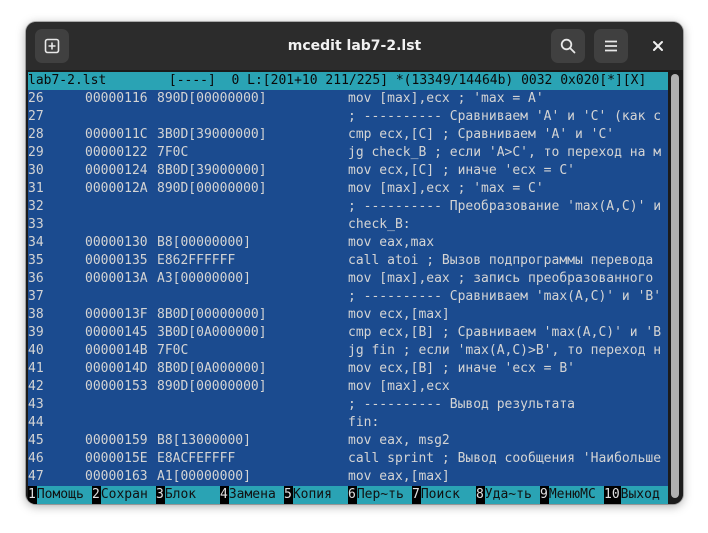 The image size is (708, 533). Describe the element at coordinates (354, 46) in the screenshot. I see `title-bar: mcedit lab7-2.lst` at that location.